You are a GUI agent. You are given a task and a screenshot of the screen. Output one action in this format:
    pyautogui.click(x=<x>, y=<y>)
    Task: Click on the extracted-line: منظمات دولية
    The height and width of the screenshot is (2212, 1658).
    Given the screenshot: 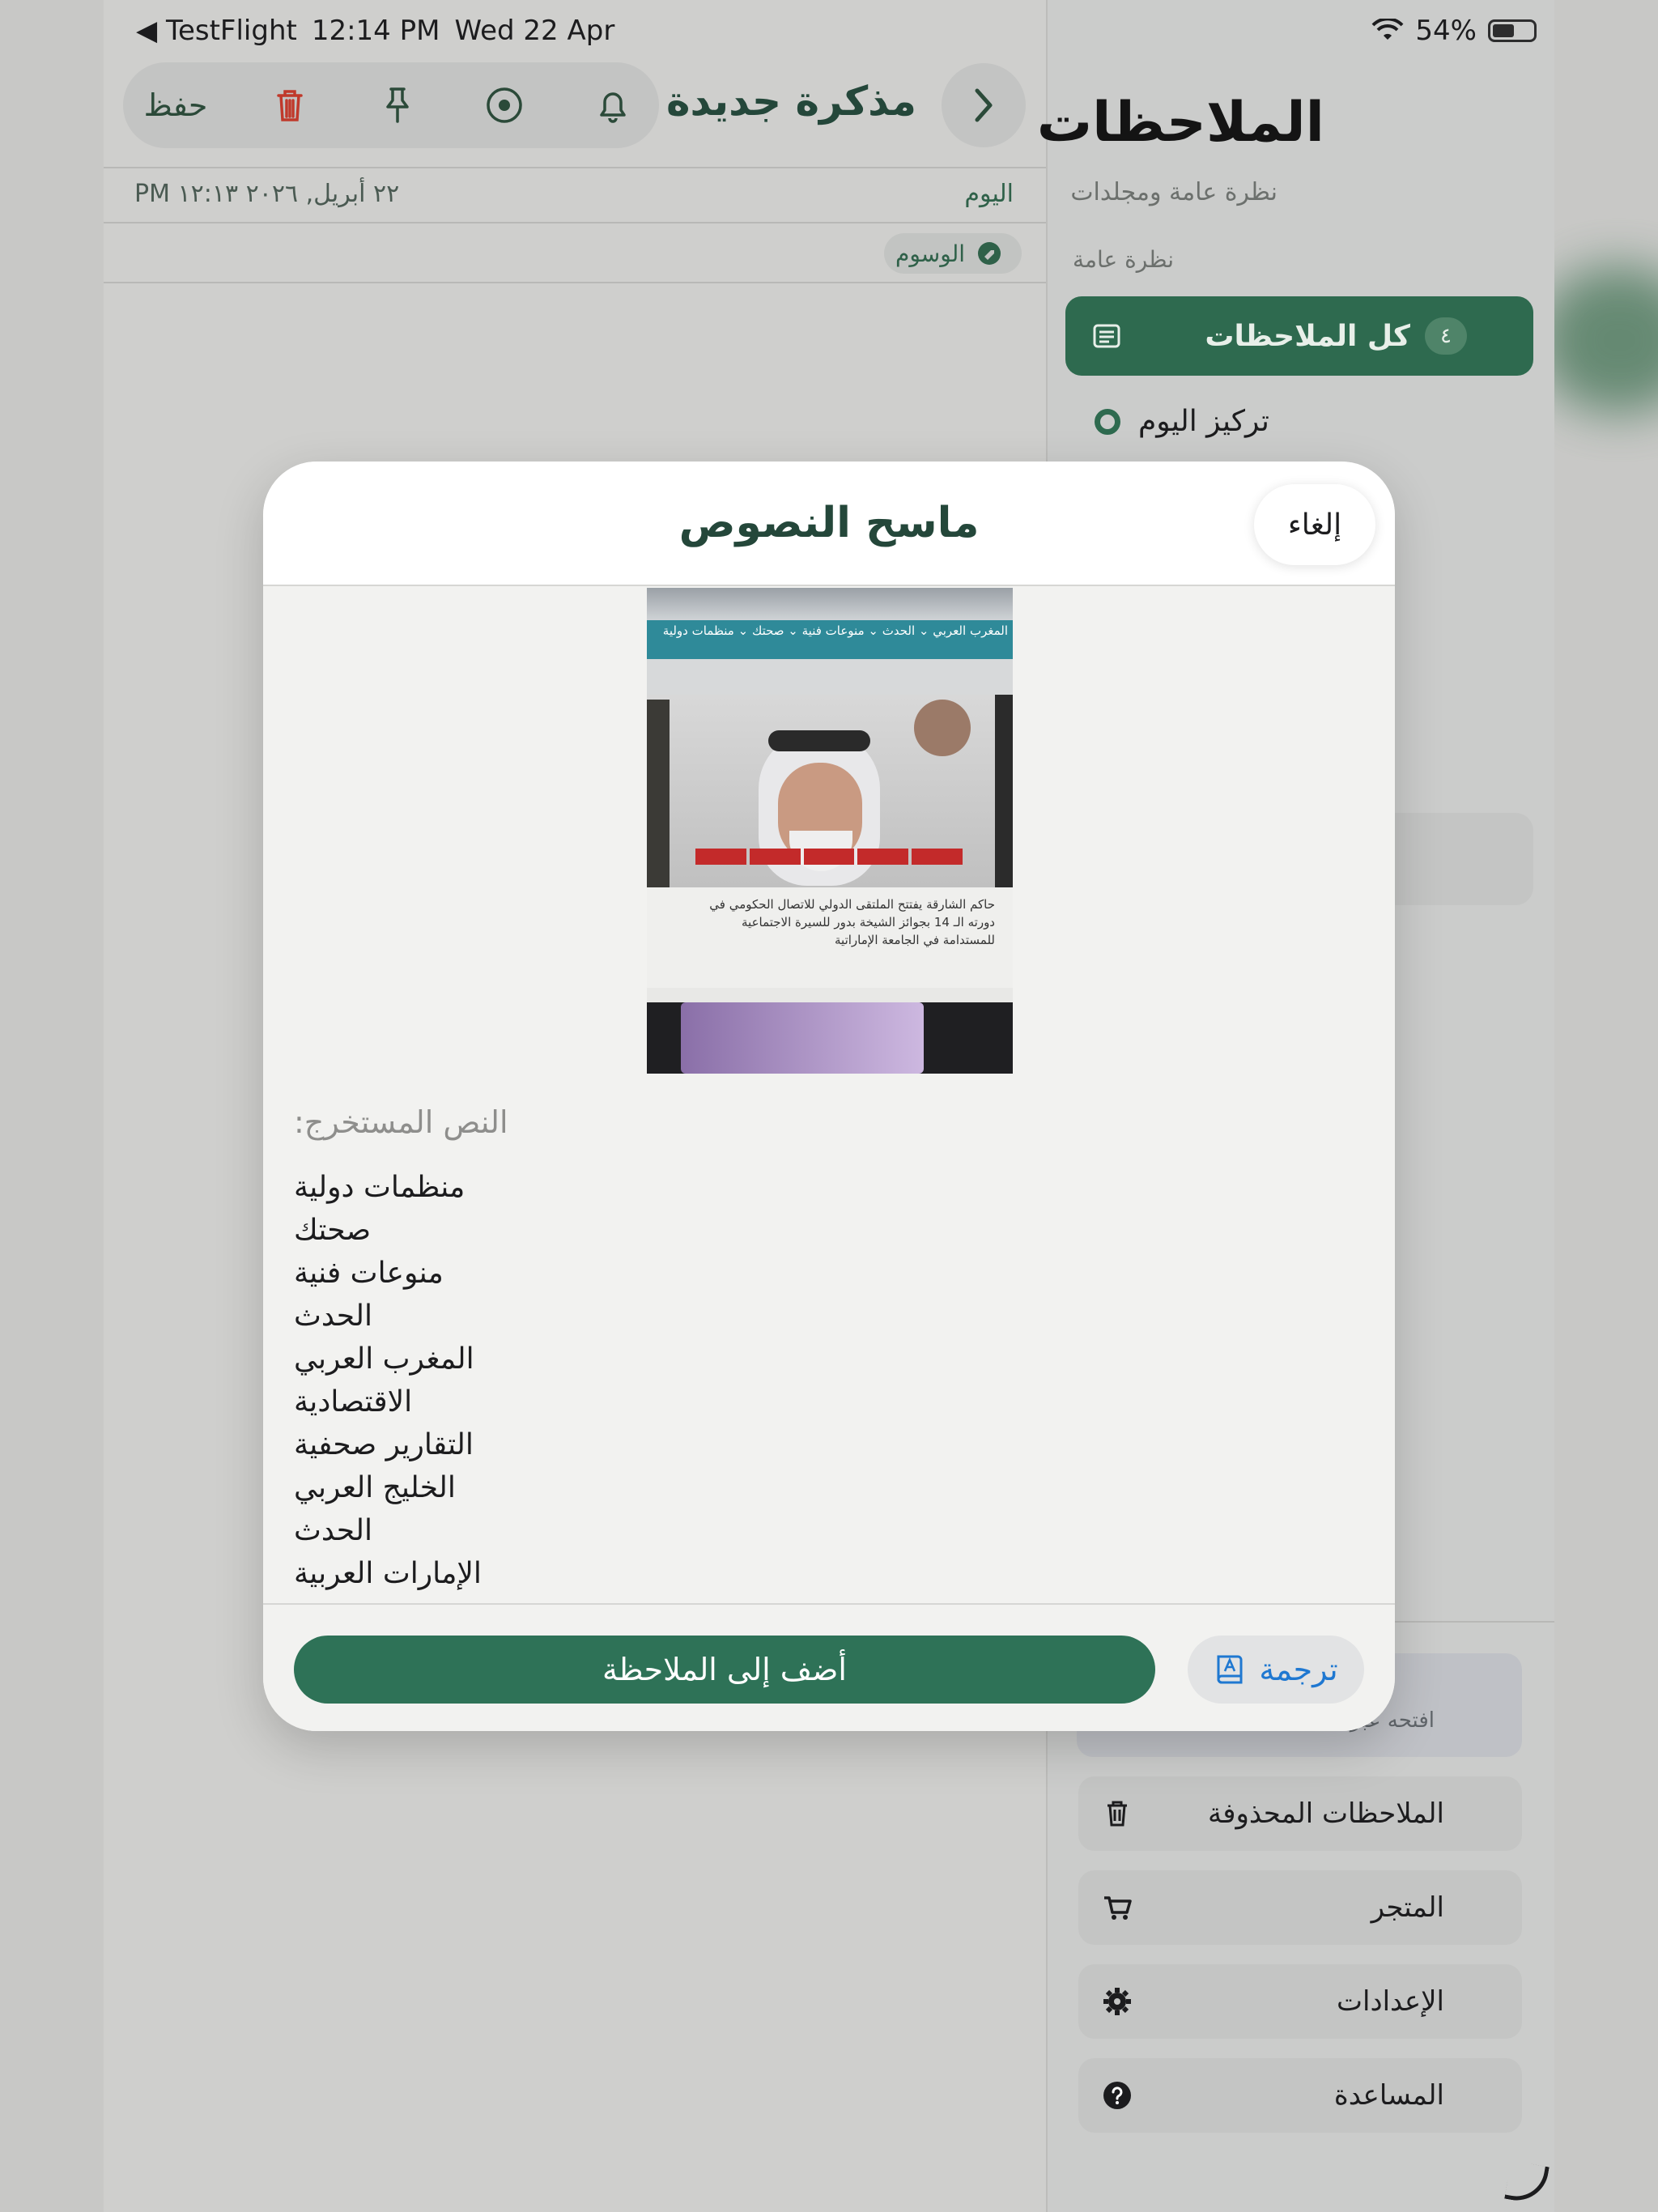 What is the action you would take?
    pyautogui.click(x=380, y=1188)
    